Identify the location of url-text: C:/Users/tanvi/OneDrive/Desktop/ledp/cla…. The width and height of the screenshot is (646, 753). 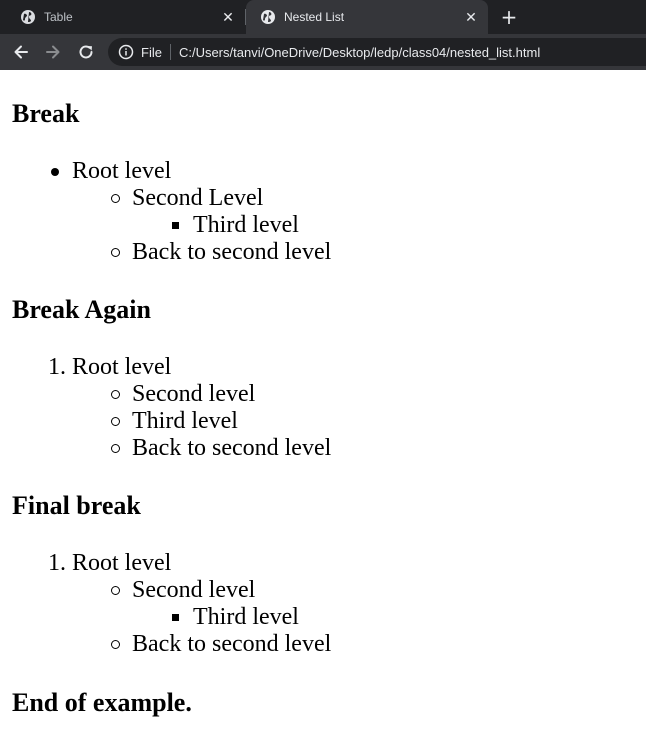
(359, 52).